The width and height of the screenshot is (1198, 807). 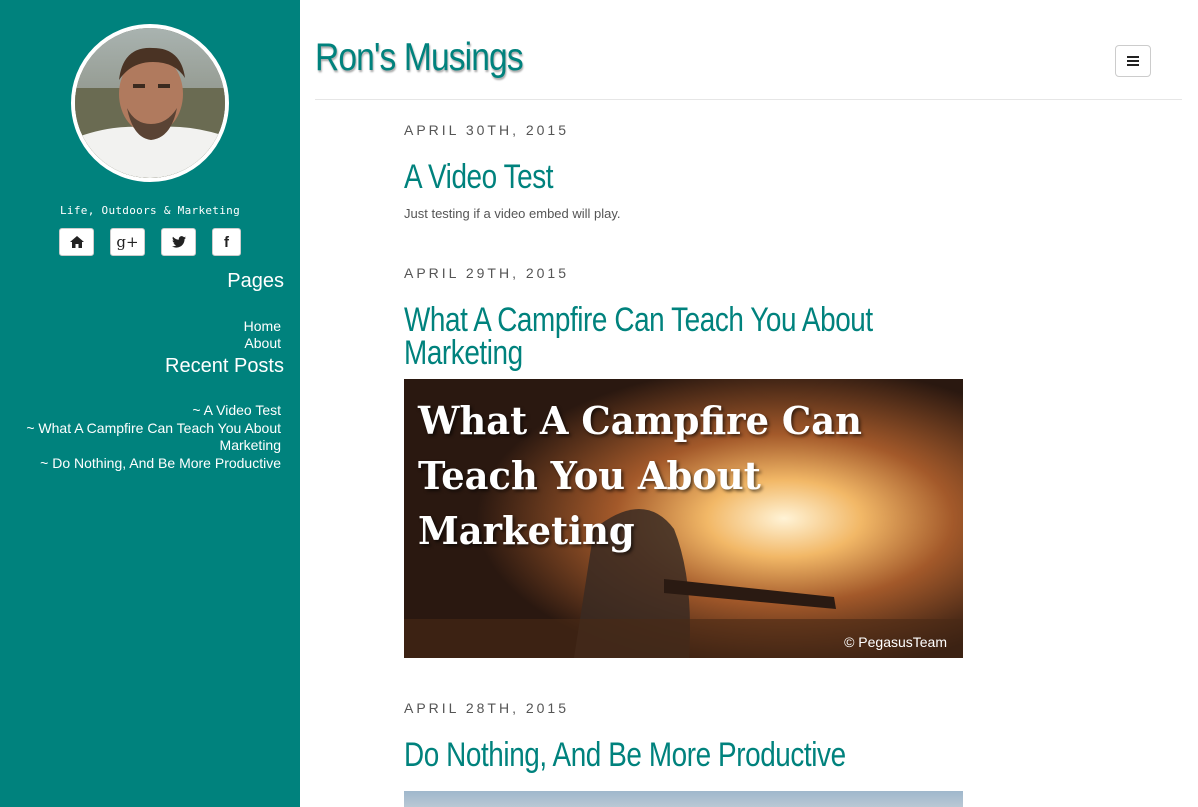 What do you see at coordinates (262, 326) in the screenshot?
I see `sidebar-link-home: Home` at bounding box center [262, 326].